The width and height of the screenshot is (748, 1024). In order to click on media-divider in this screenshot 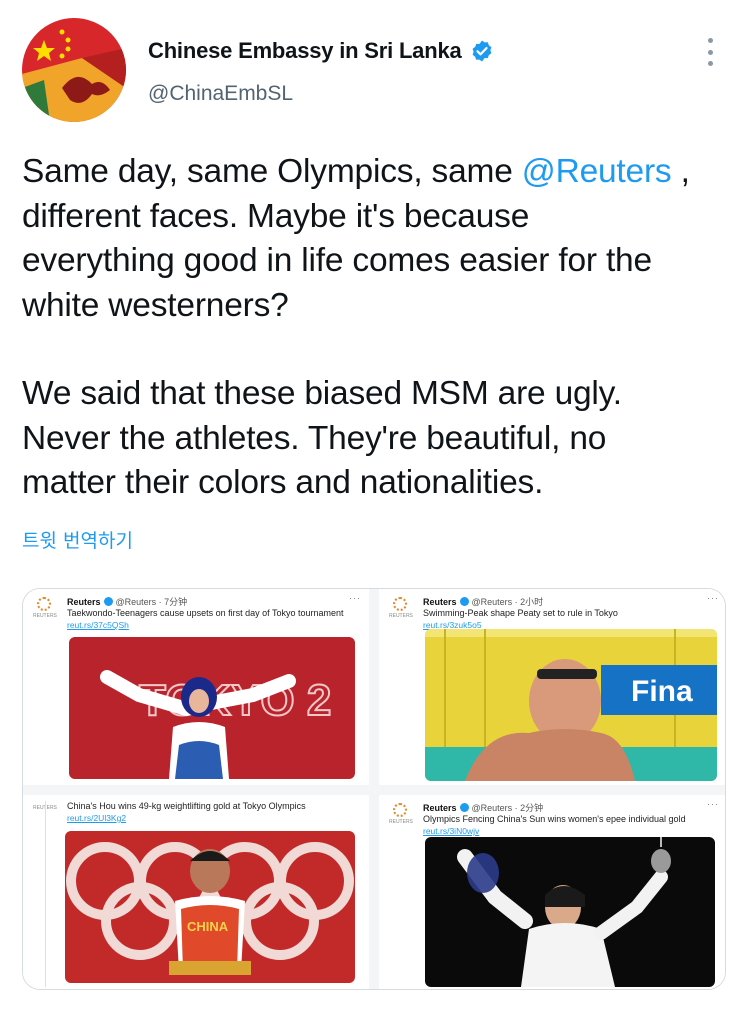, I will do `click(374, 790)`.